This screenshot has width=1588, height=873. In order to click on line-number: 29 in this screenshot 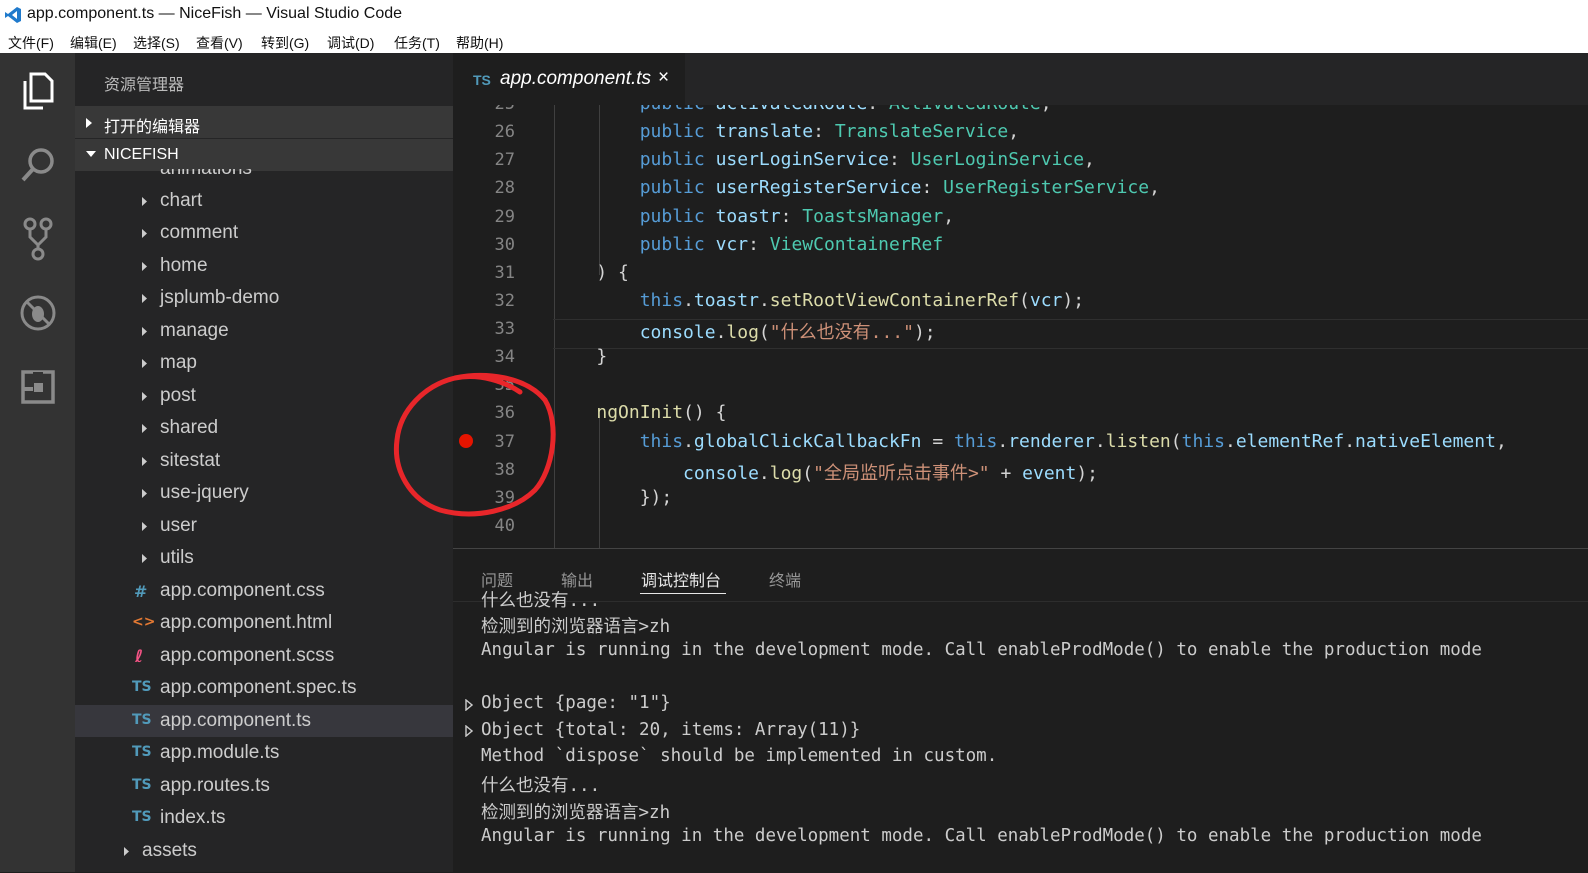, I will do `click(504, 217)`.